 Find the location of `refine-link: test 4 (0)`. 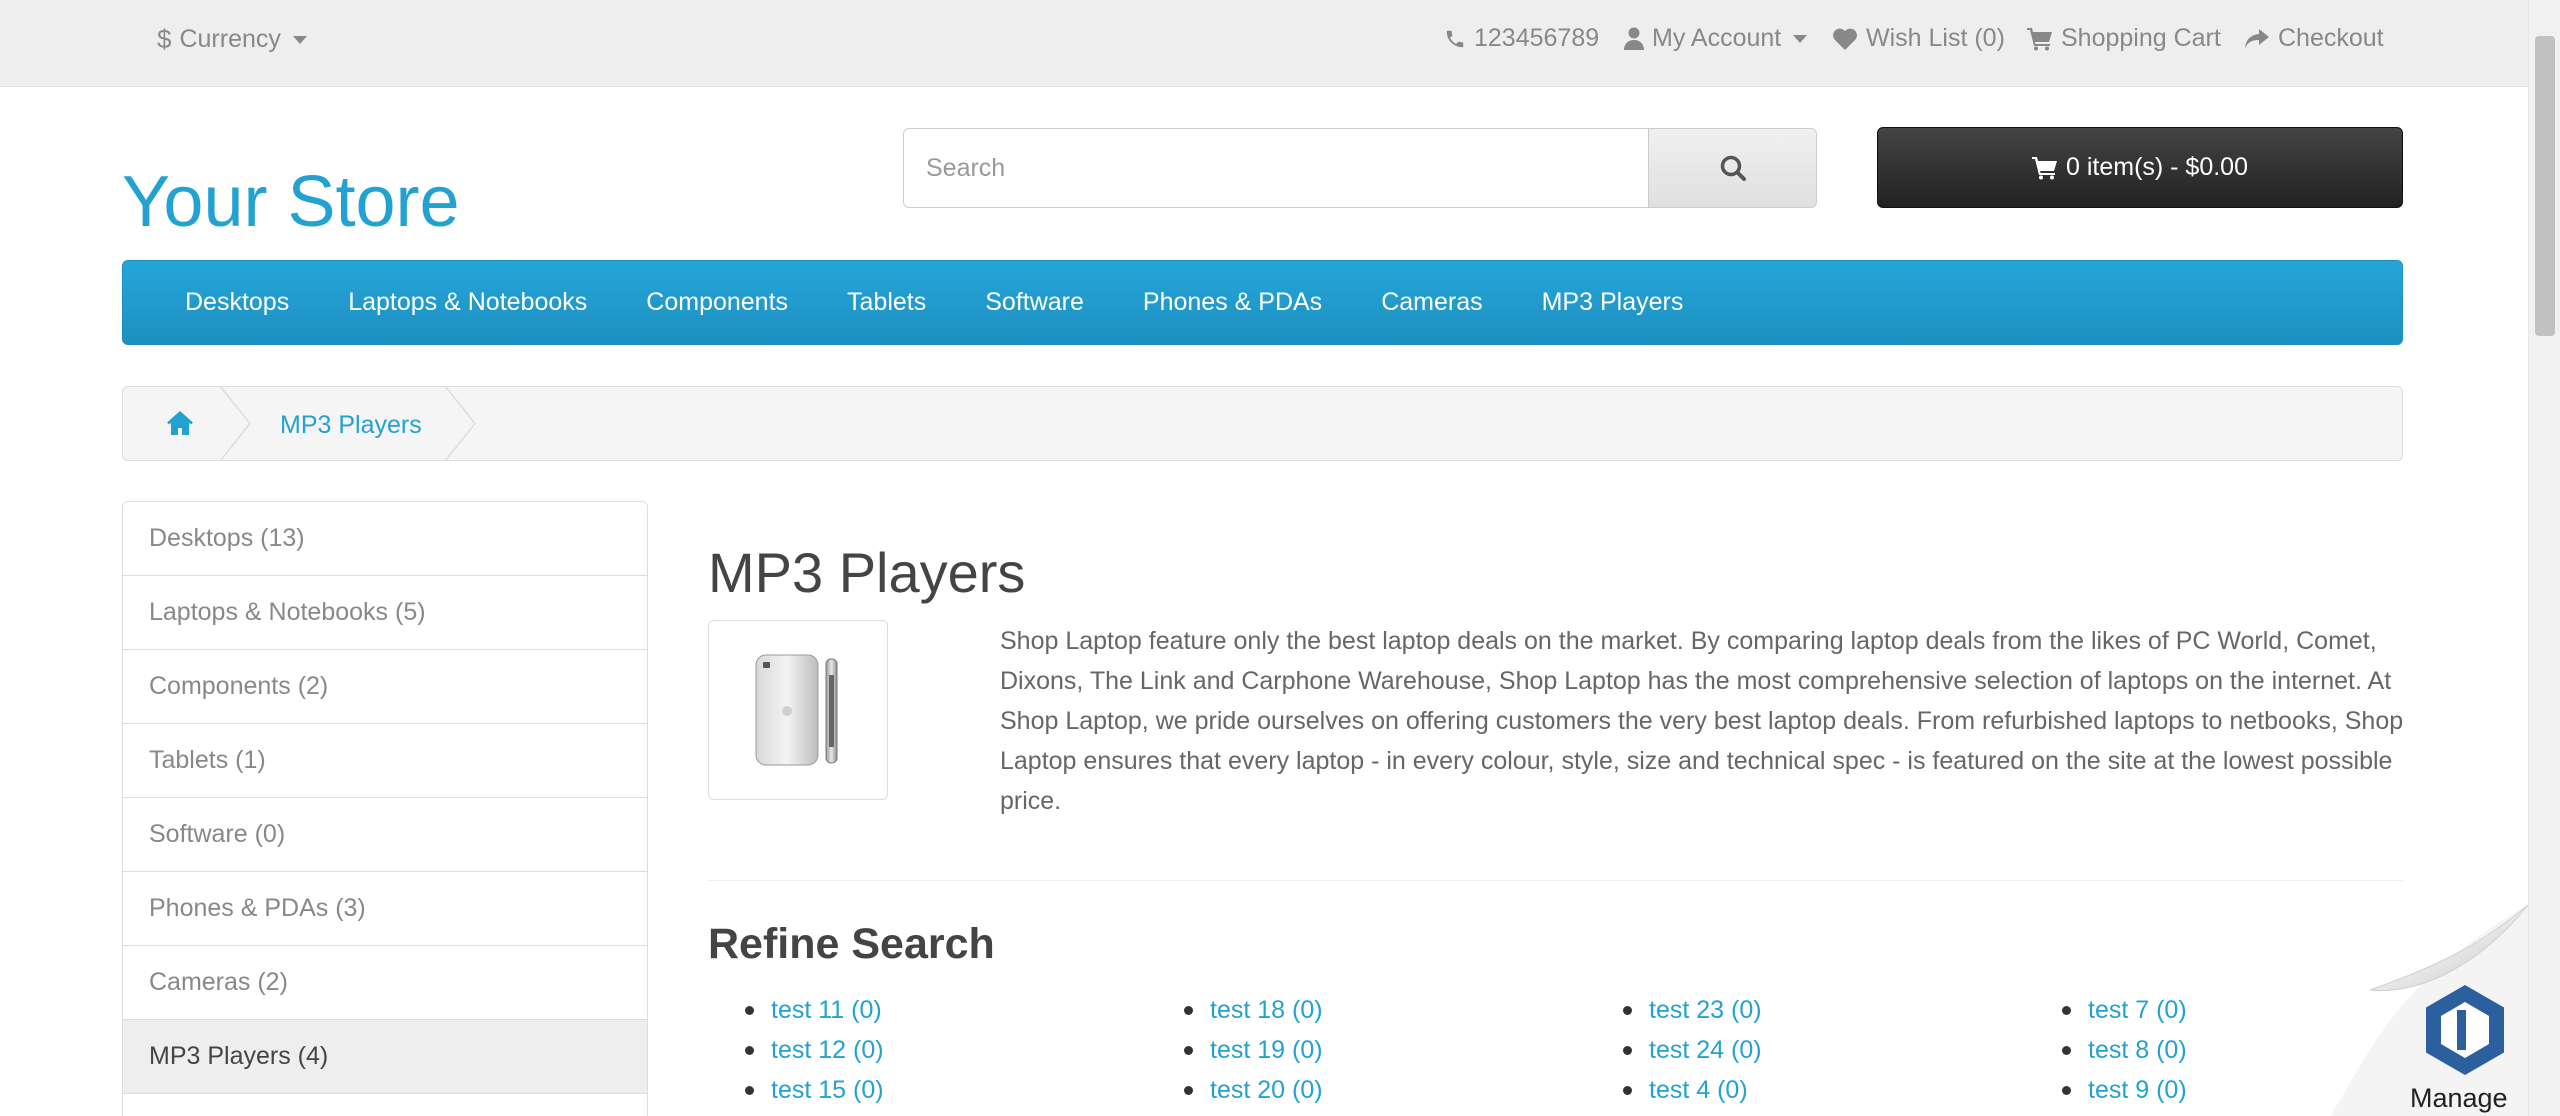

refine-link: test 4 (0) is located at coordinates (1692, 1090).